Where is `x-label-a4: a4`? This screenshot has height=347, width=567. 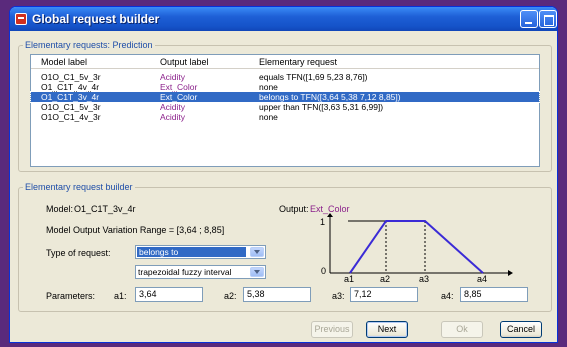
x-label-a4: a4 is located at coordinates (482, 278).